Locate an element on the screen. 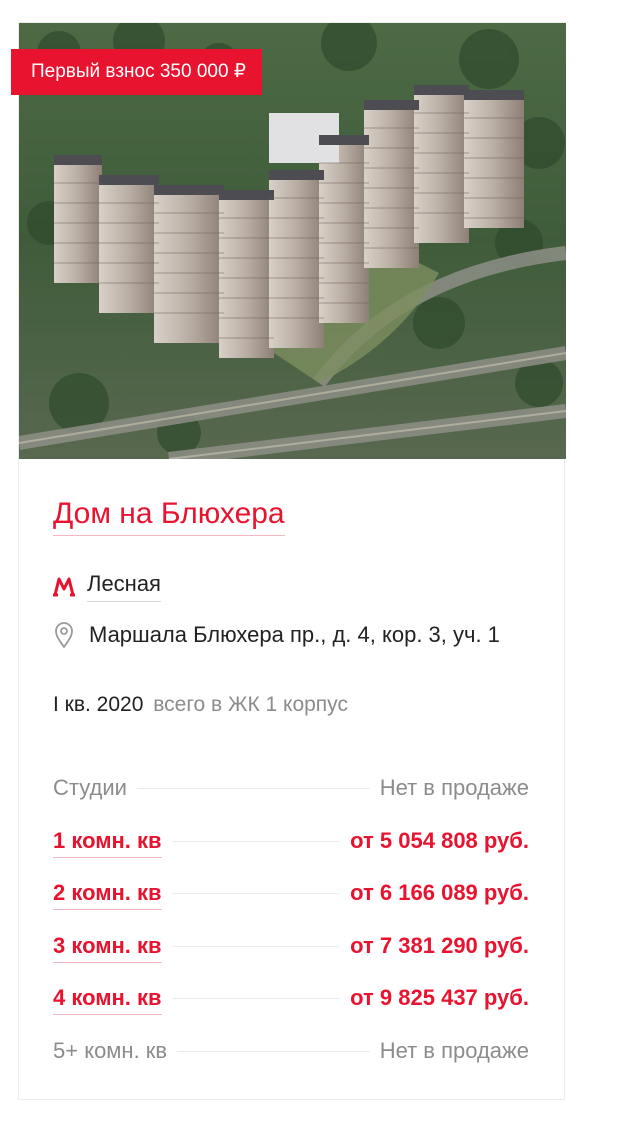 The image size is (640, 1136). buildings-count-note: всего в ЖК 1 корпус is located at coordinates (250, 704).